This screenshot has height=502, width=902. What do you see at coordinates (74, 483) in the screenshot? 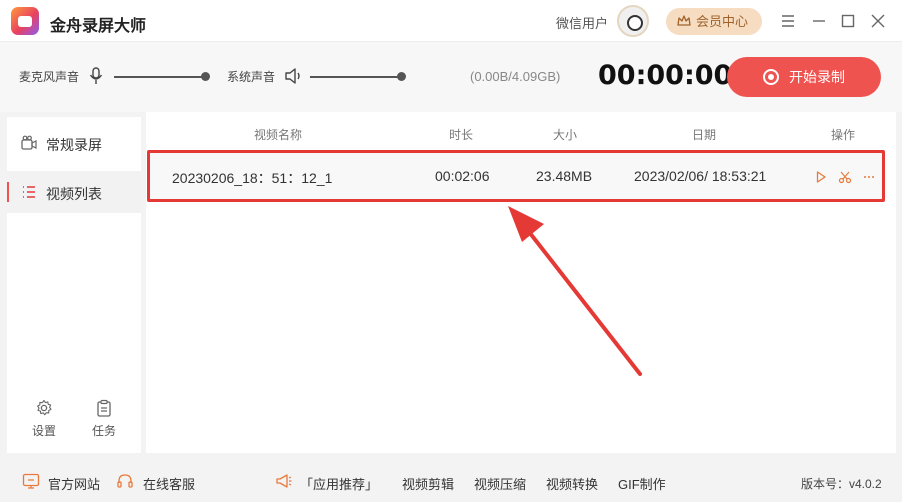
I see `official-website-link: 官方网站` at bounding box center [74, 483].